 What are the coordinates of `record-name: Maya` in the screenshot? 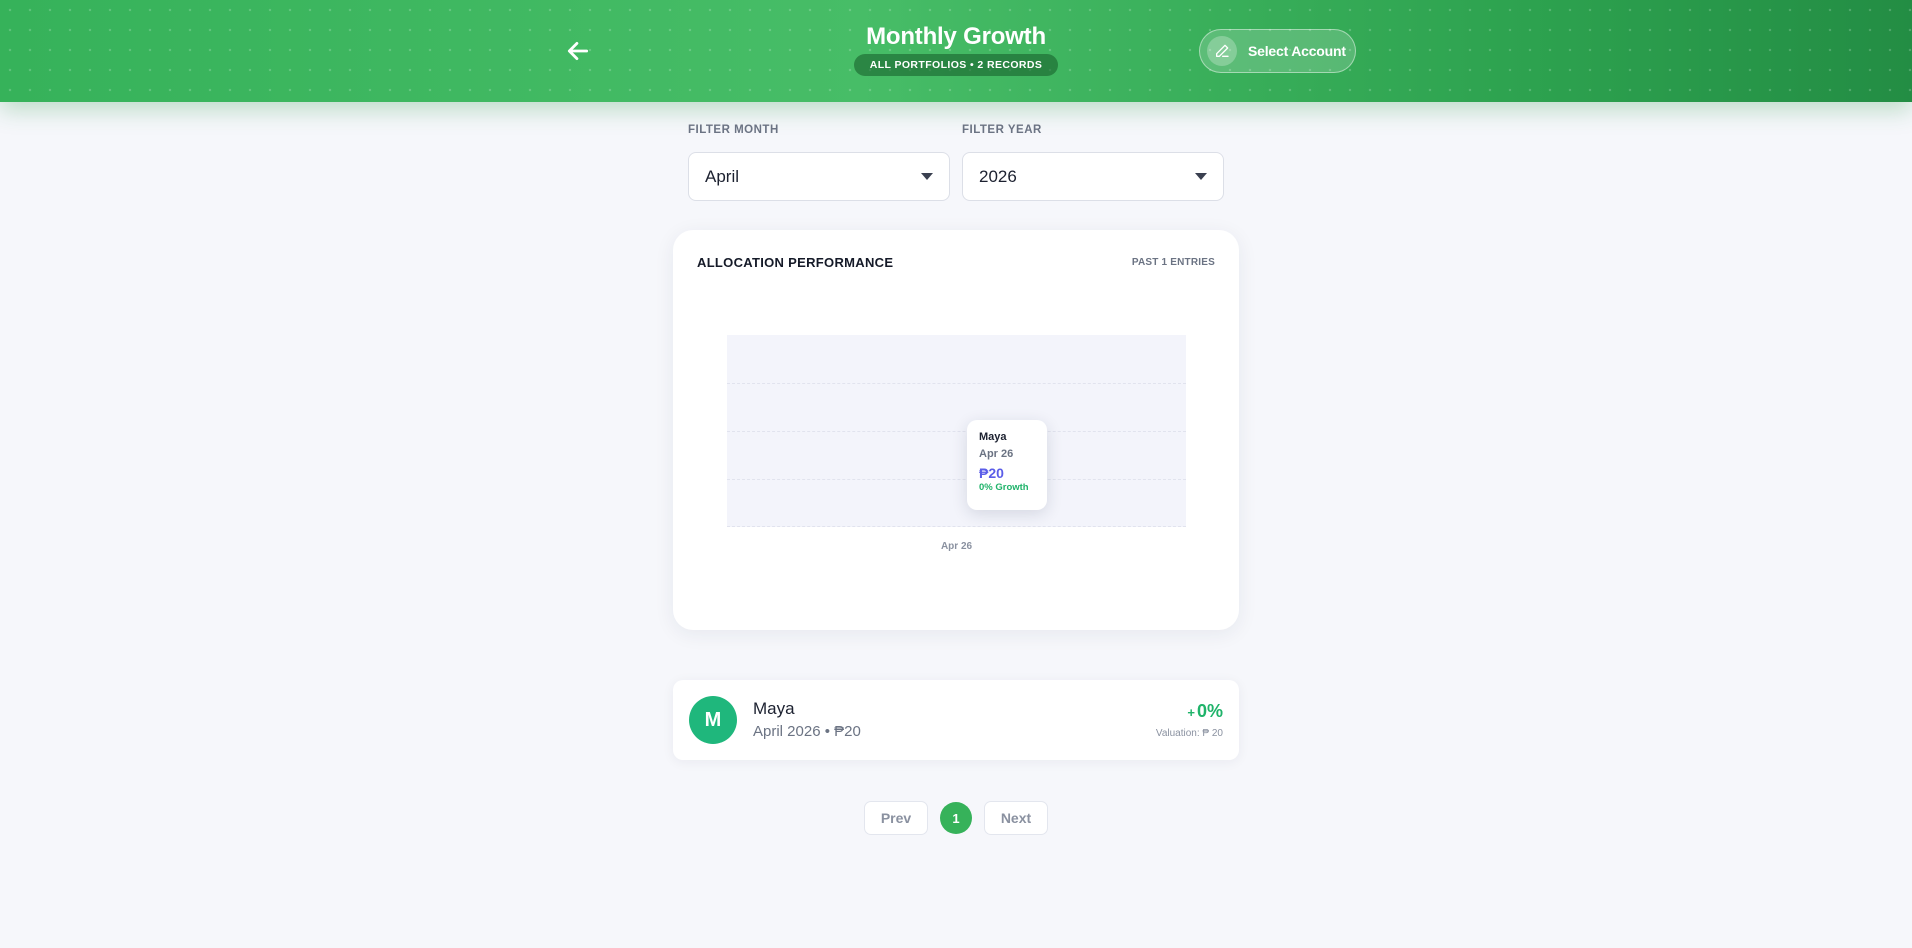 It's located at (774, 708).